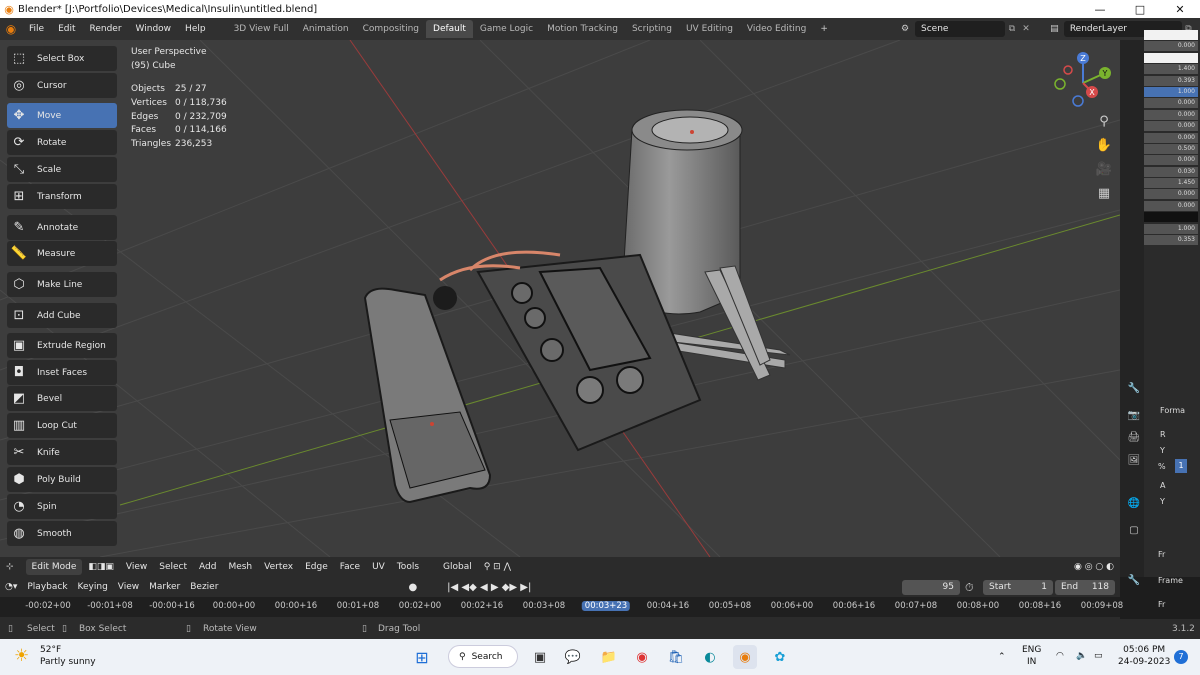 The image size is (1200, 675). What do you see at coordinates (1134, 462) in the screenshot?
I see `view-layer-icon: 🖼` at bounding box center [1134, 462].